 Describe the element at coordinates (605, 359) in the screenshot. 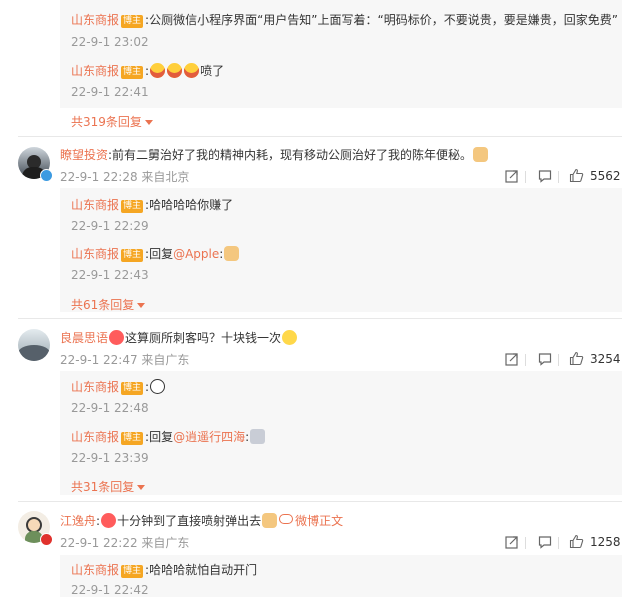

I see `like-count: 3254` at that location.